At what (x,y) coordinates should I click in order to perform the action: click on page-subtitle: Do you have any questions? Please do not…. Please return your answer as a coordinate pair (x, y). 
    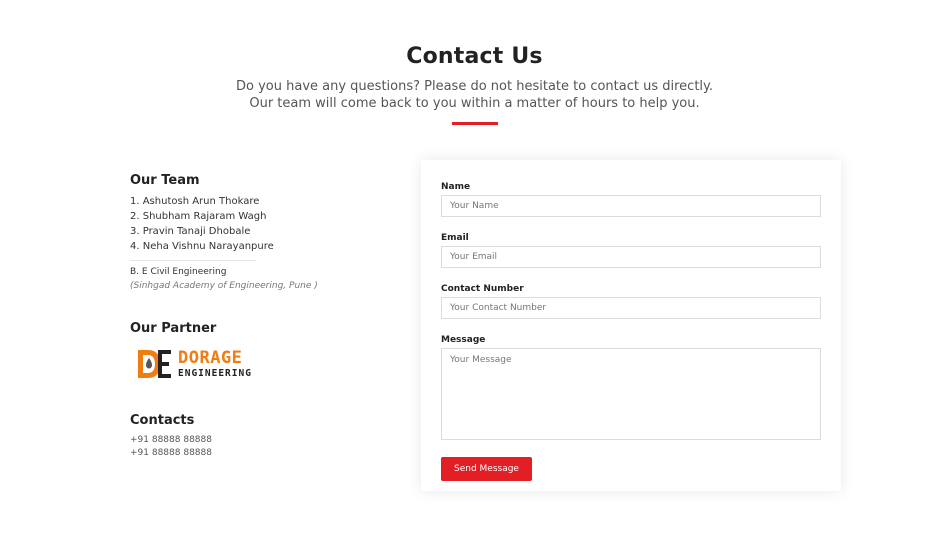
    Looking at the image, I should click on (474, 95).